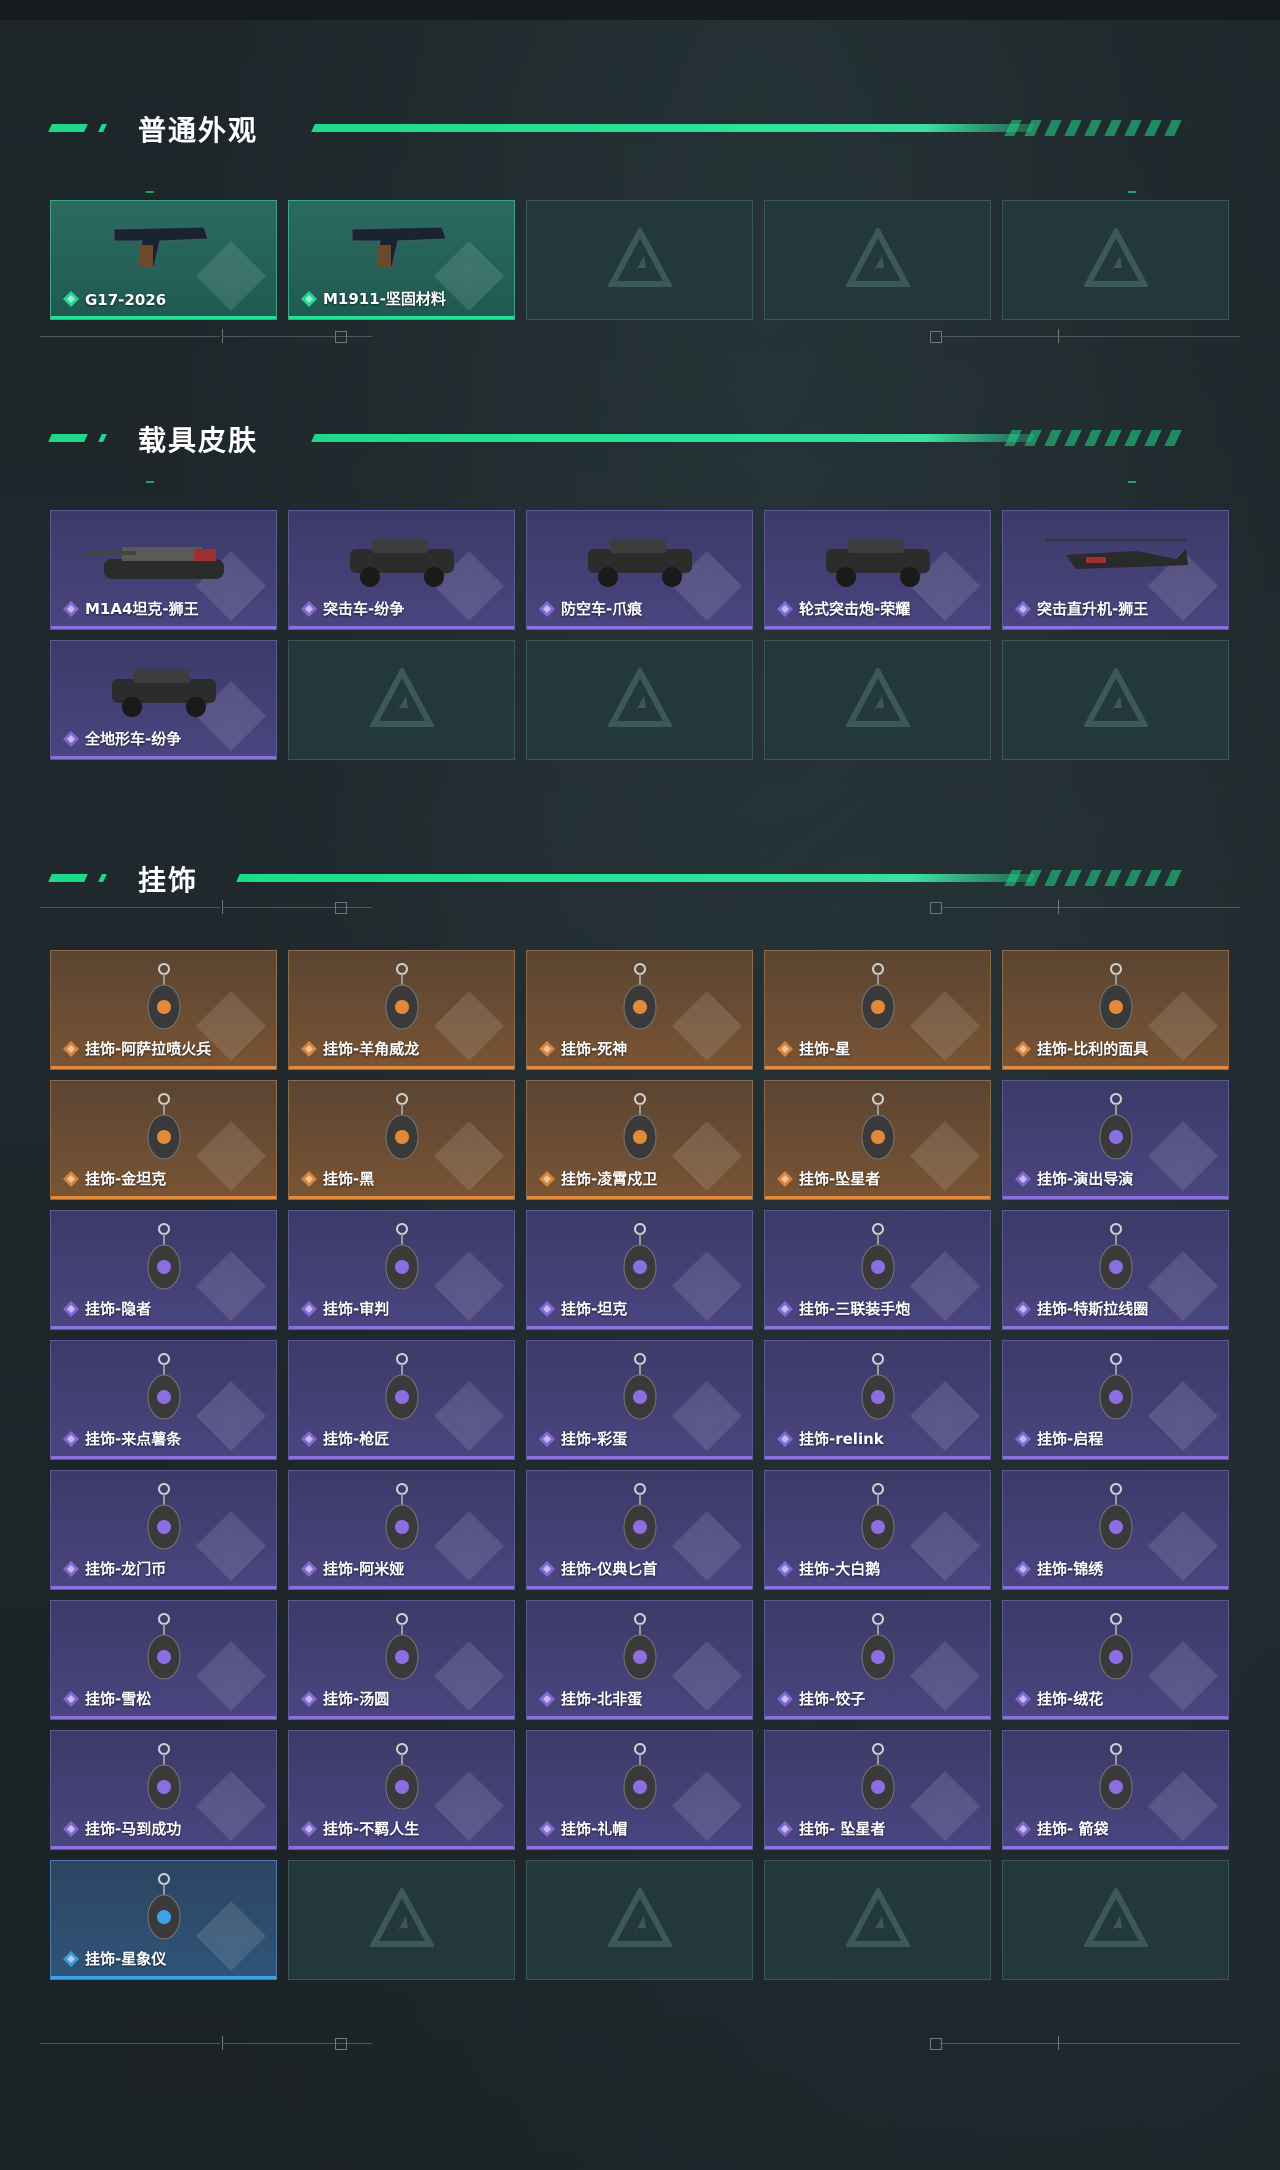 The height and width of the screenshot is (2170, 1280). Describe the element at coordinates (639, 1660) in the screenshot. I see `charms-item-card: 挂饰-北非蛋` at that location.